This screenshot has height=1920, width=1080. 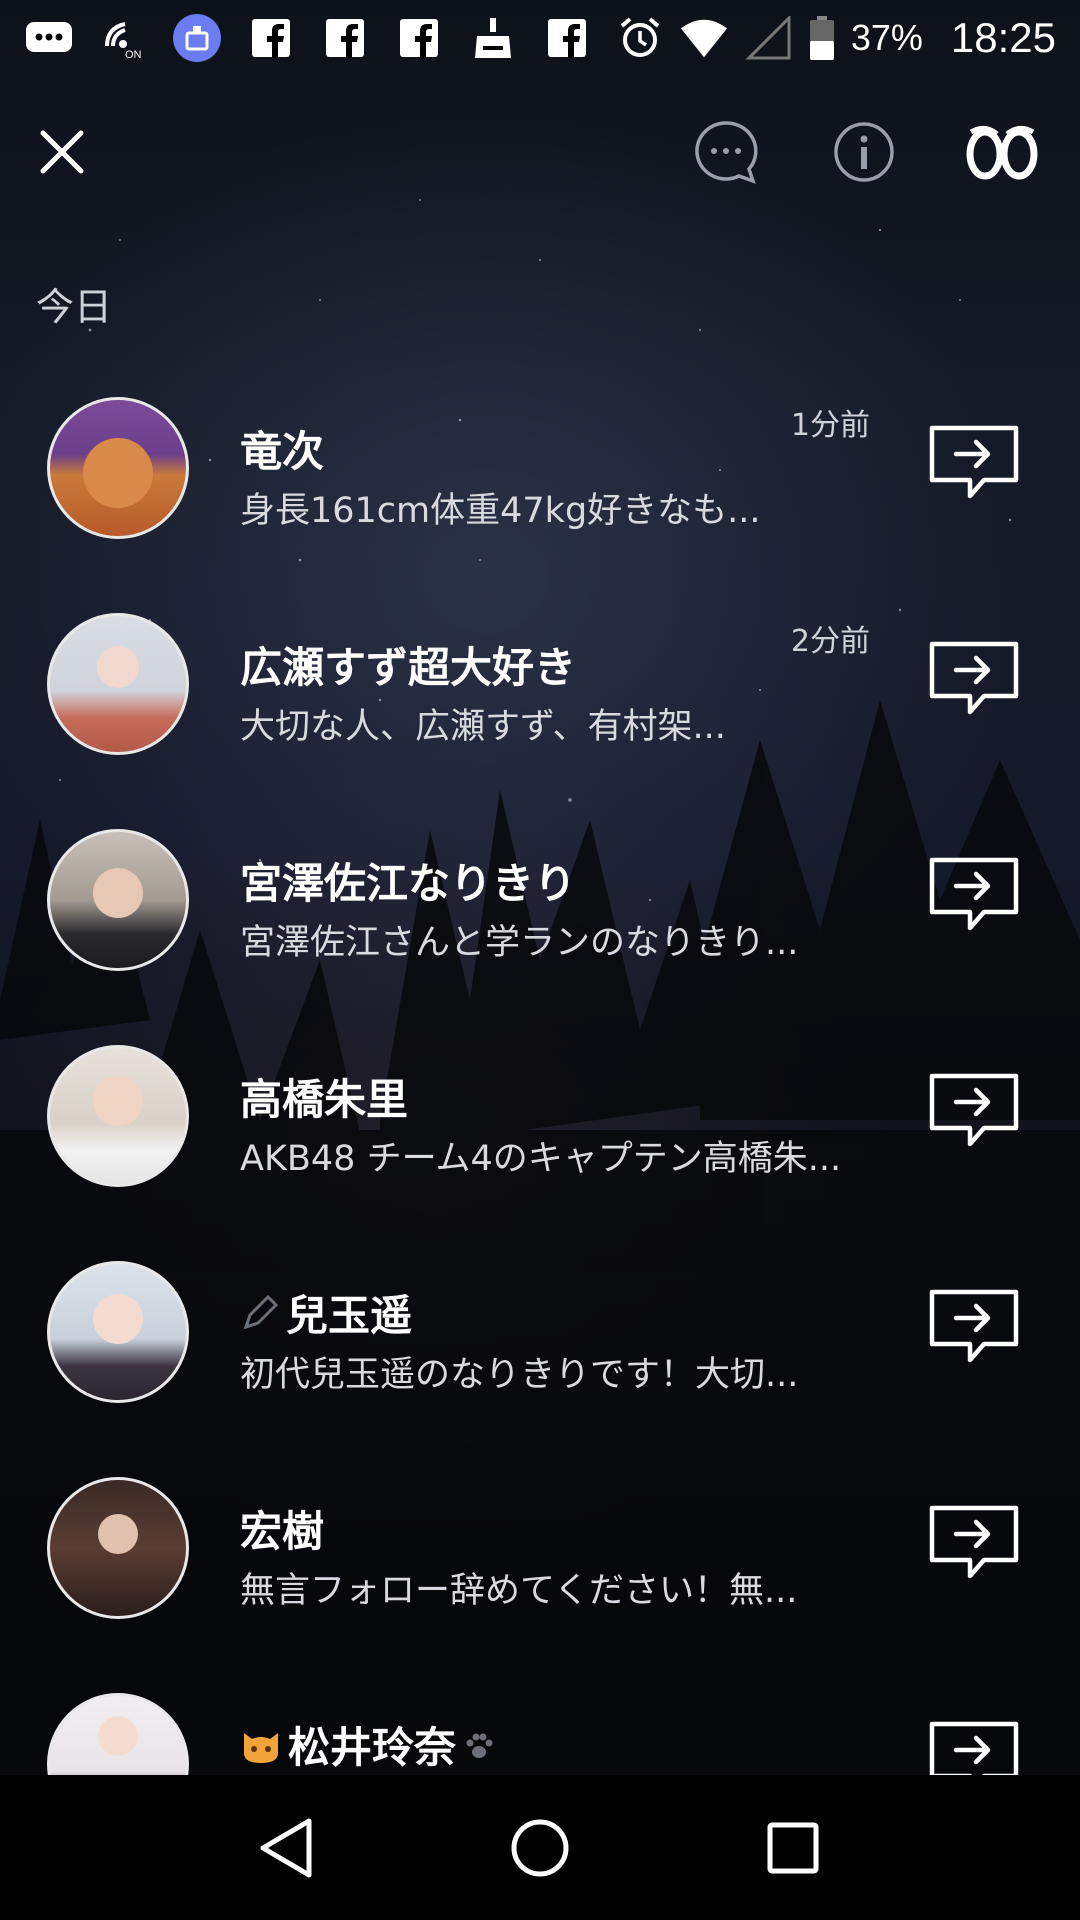 I want to click on row-name-text: 高橋朱里, so click(x=324, y=1099).